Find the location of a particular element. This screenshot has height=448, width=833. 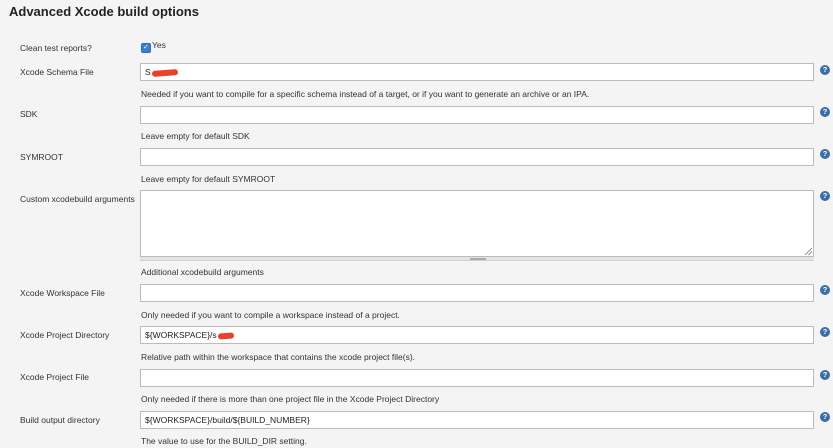

clean-test-reports-checkbox: ✓ is located at coordinates (146, 48).